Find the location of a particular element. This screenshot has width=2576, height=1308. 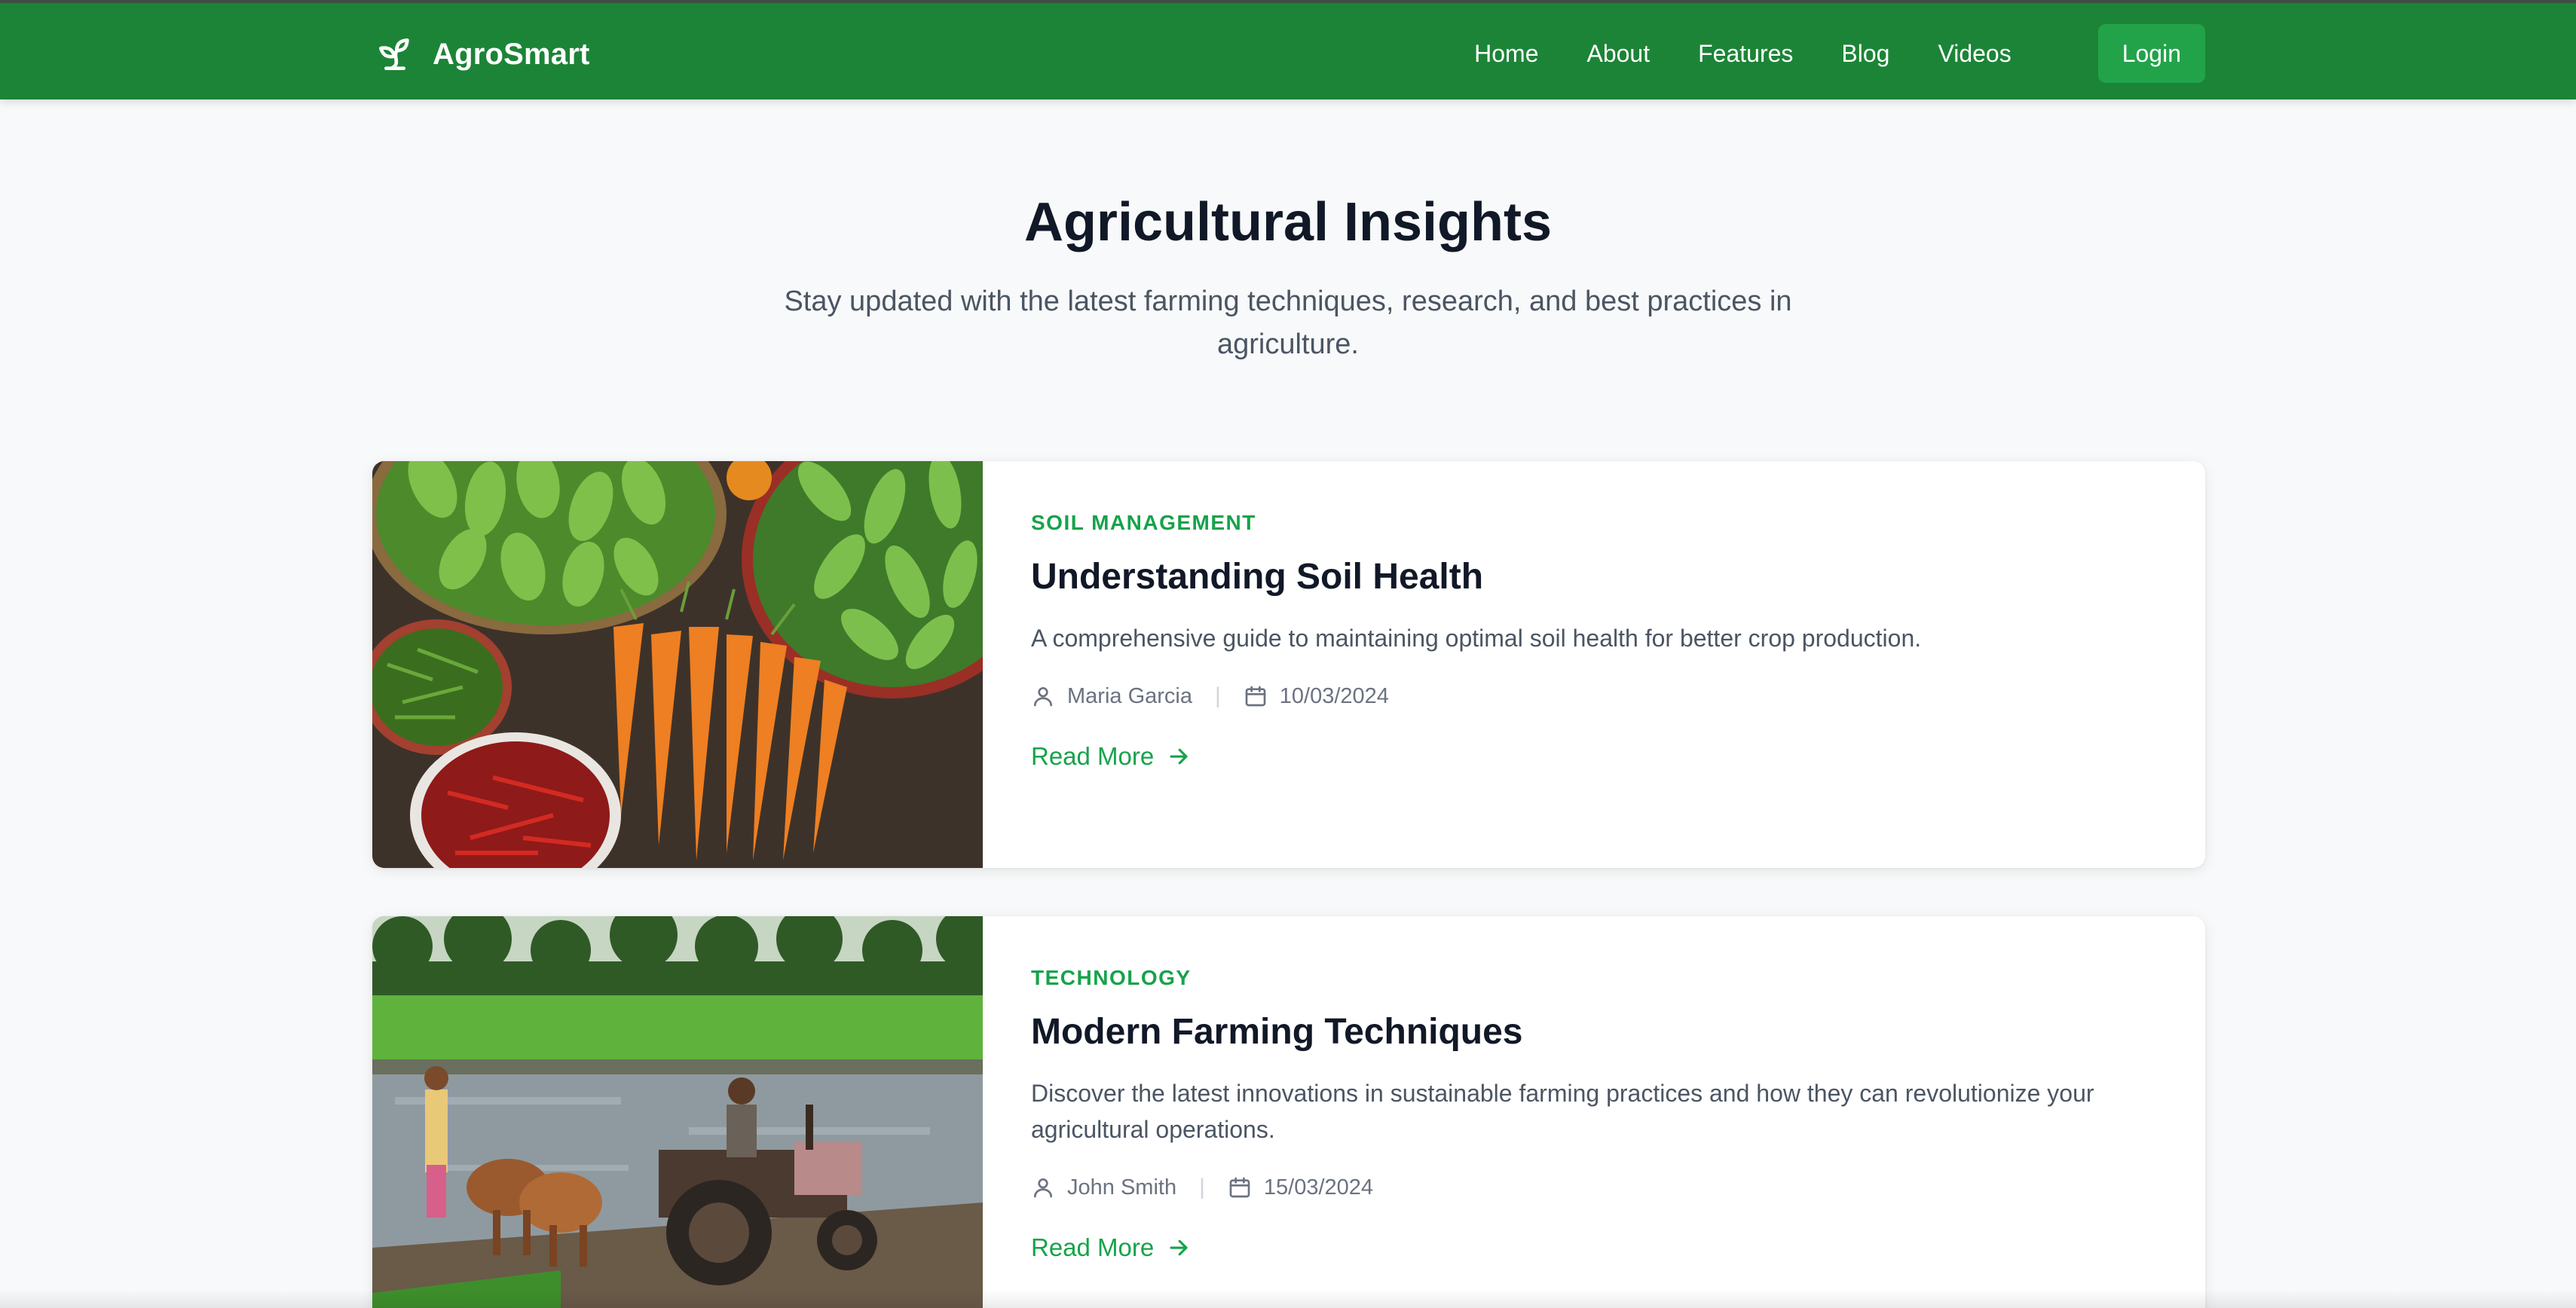

page-title: Agricultural Insights is located at coordinates (1288, 222).